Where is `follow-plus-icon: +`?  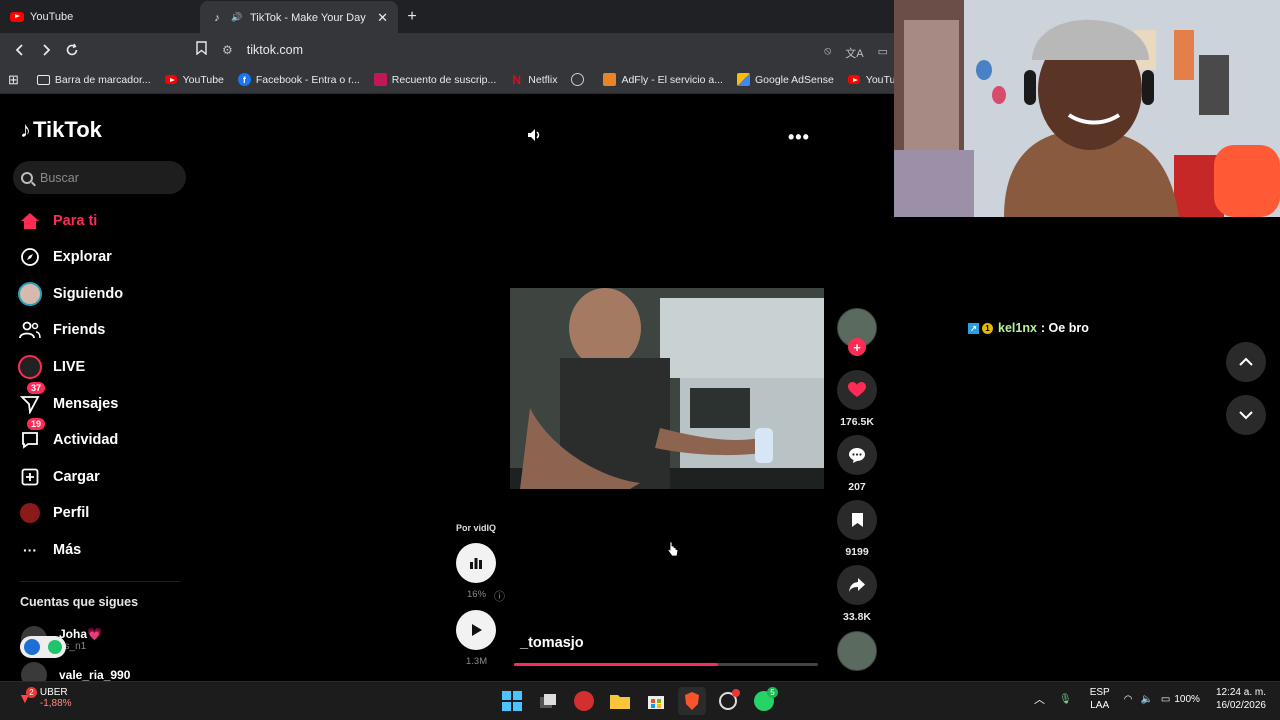
follow-plus-icon: + is located at coordinates (857, 347).